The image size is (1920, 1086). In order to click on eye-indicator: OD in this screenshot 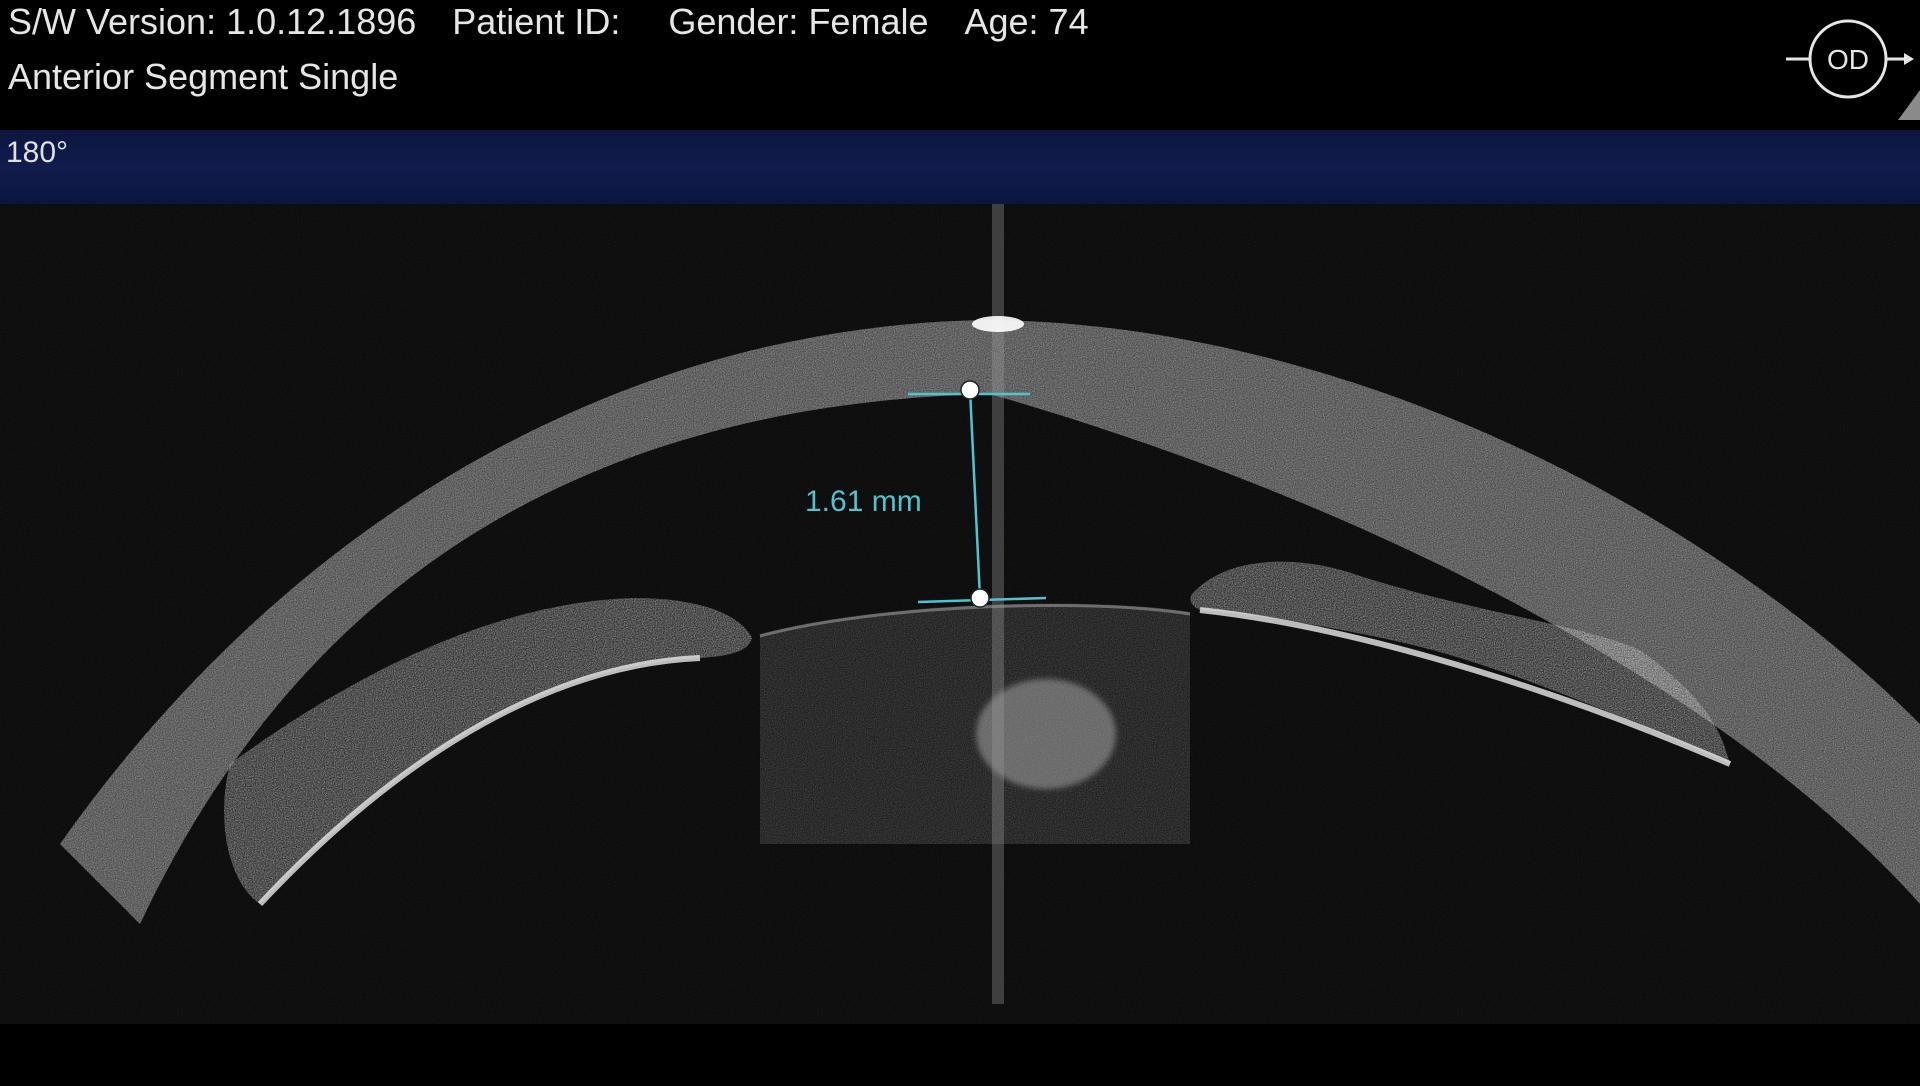, I will do `click(1853, 70)`.